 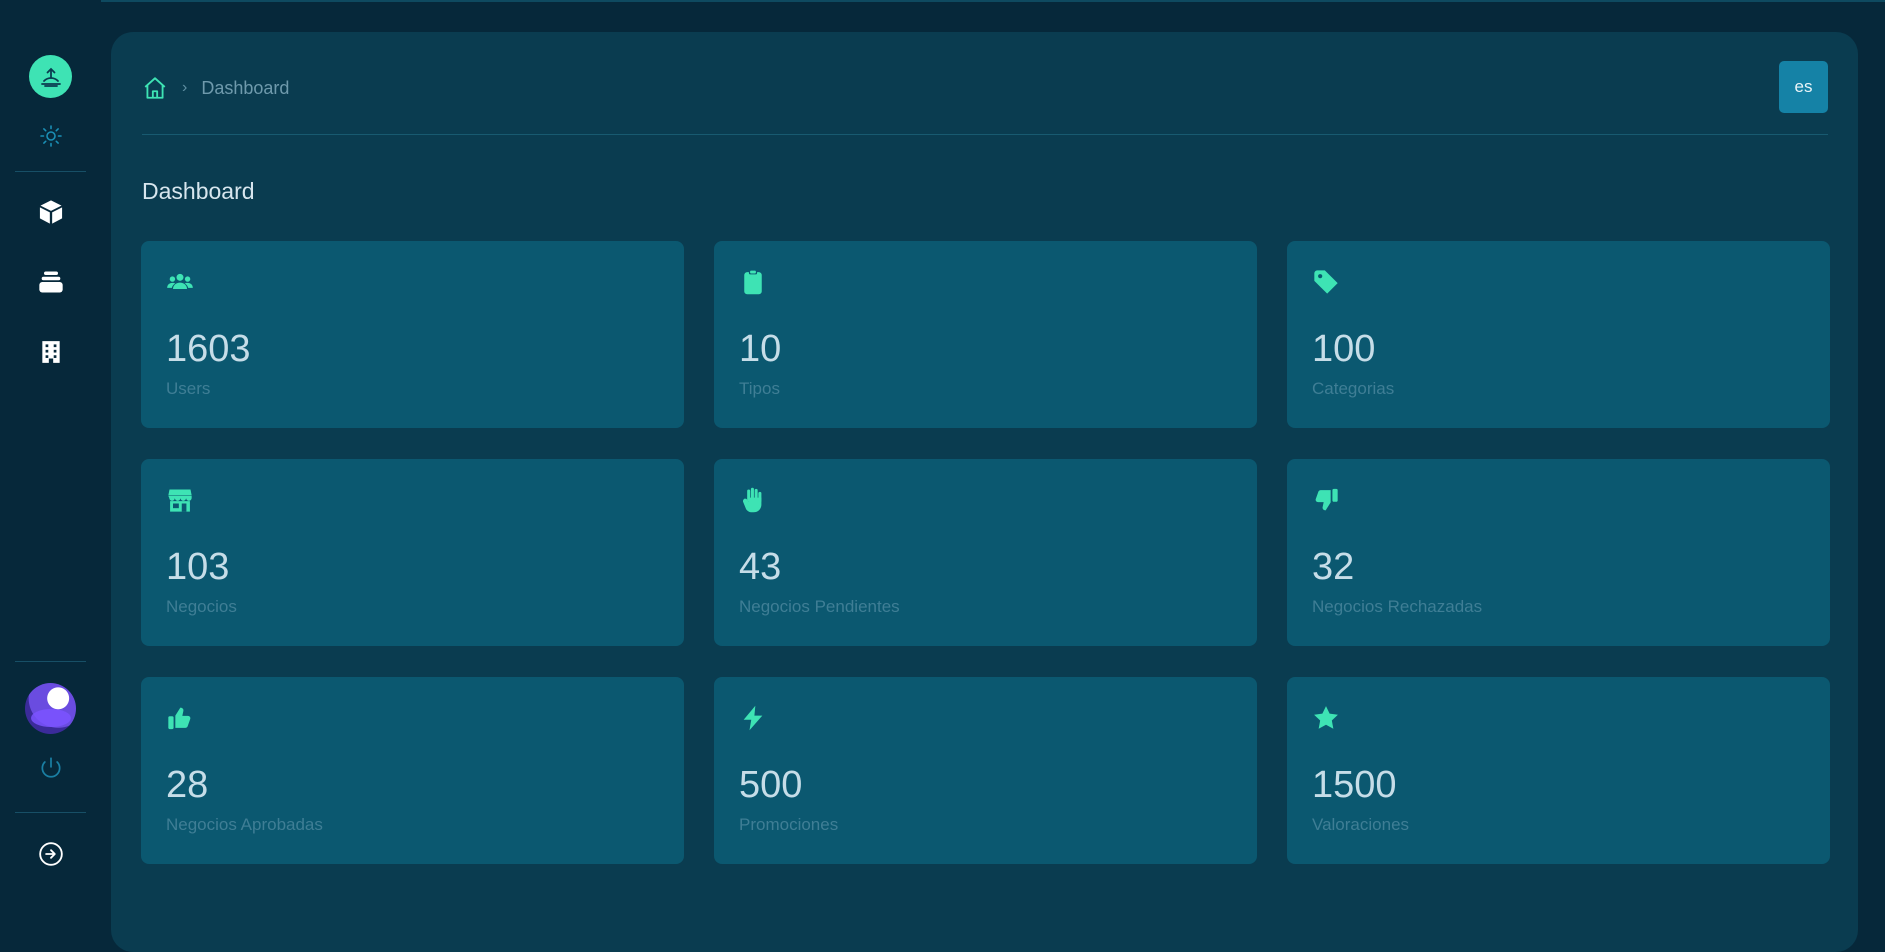 I want to click on thumbs-down-icon, so click(x=1326, y=499).